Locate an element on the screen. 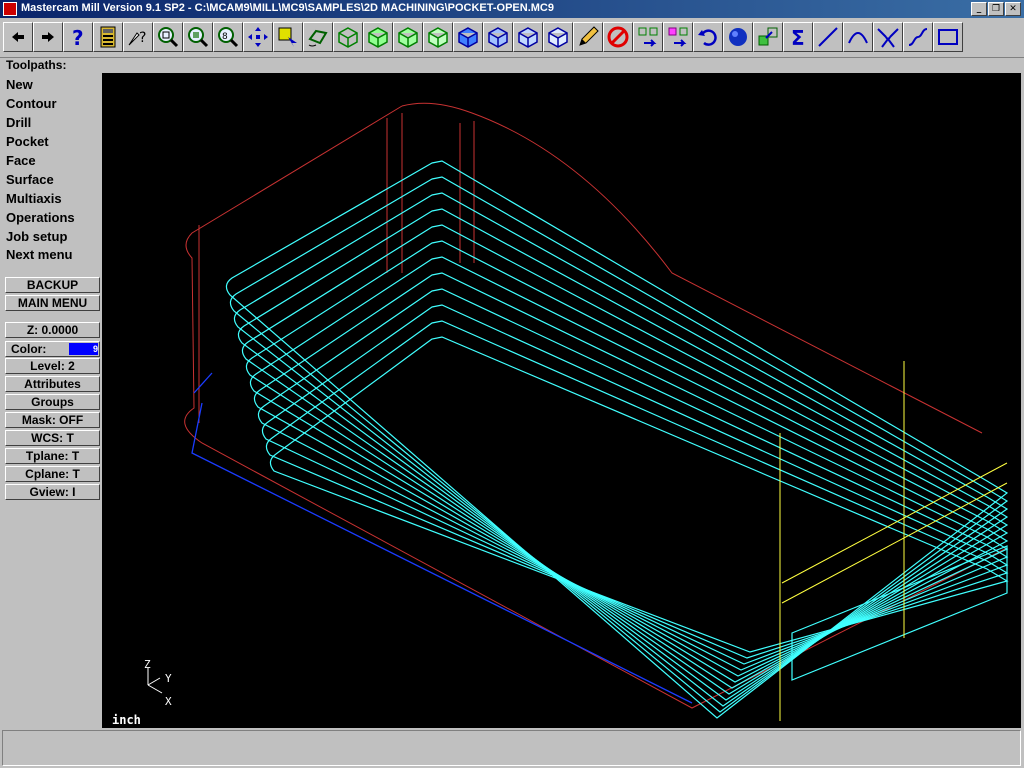 This screenshot has height=768, width=1024. app-icon is located at coordinates (10, 9).